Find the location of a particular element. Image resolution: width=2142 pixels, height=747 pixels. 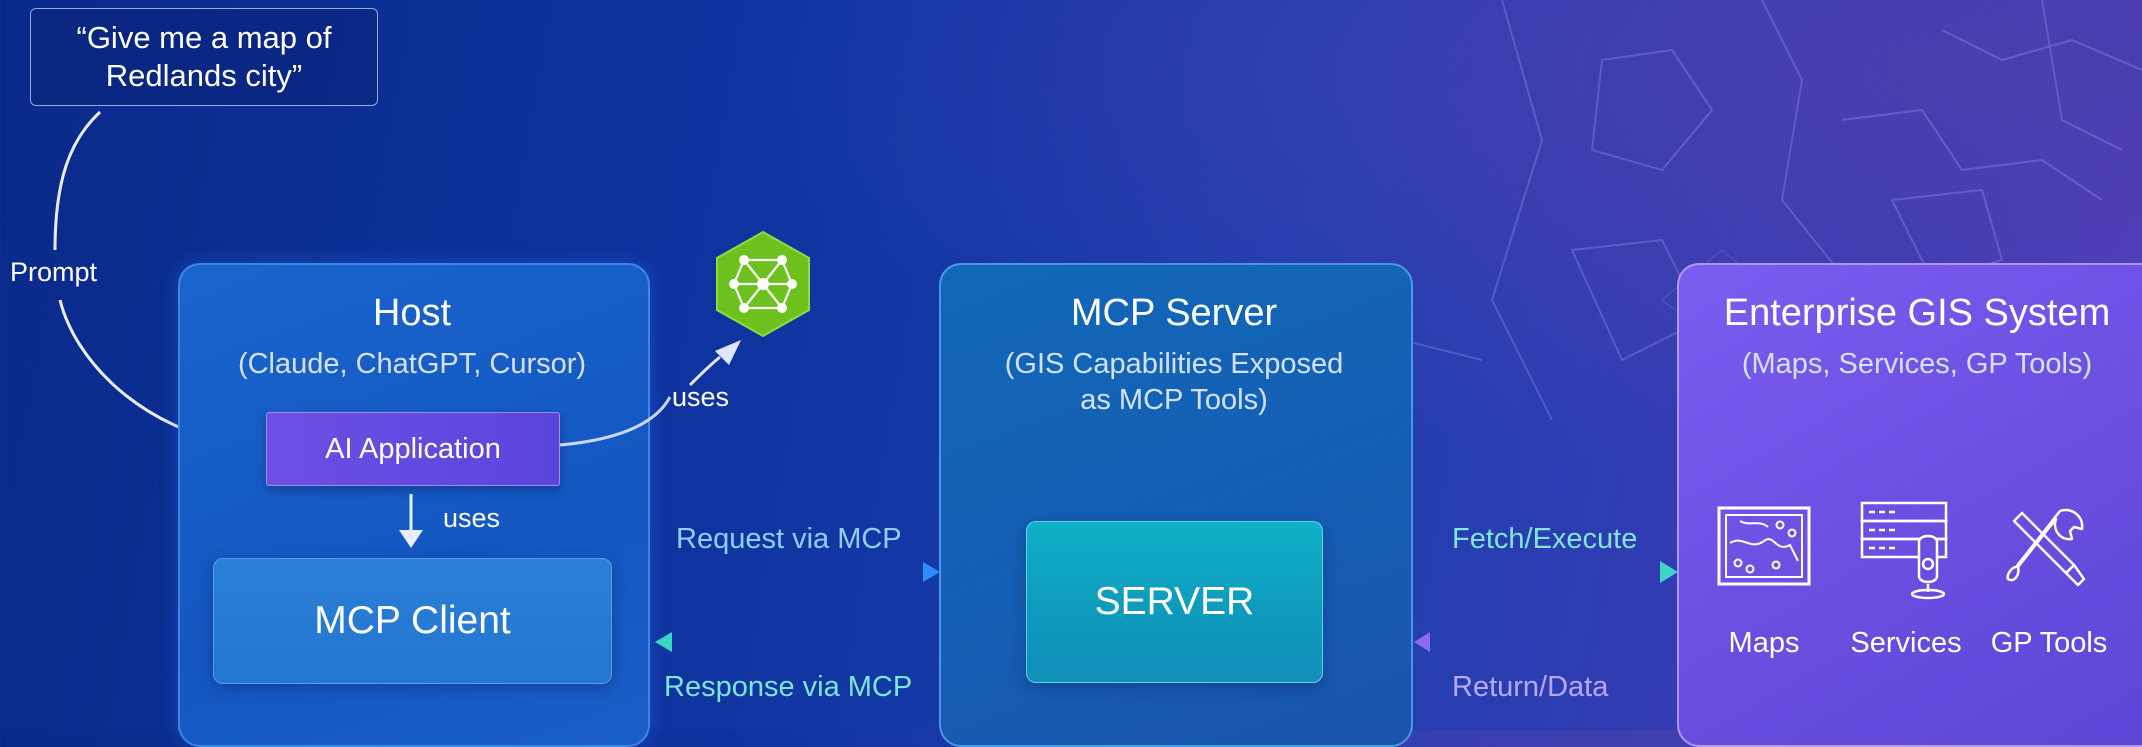

request-arrow is located at coordinates (797, 572).